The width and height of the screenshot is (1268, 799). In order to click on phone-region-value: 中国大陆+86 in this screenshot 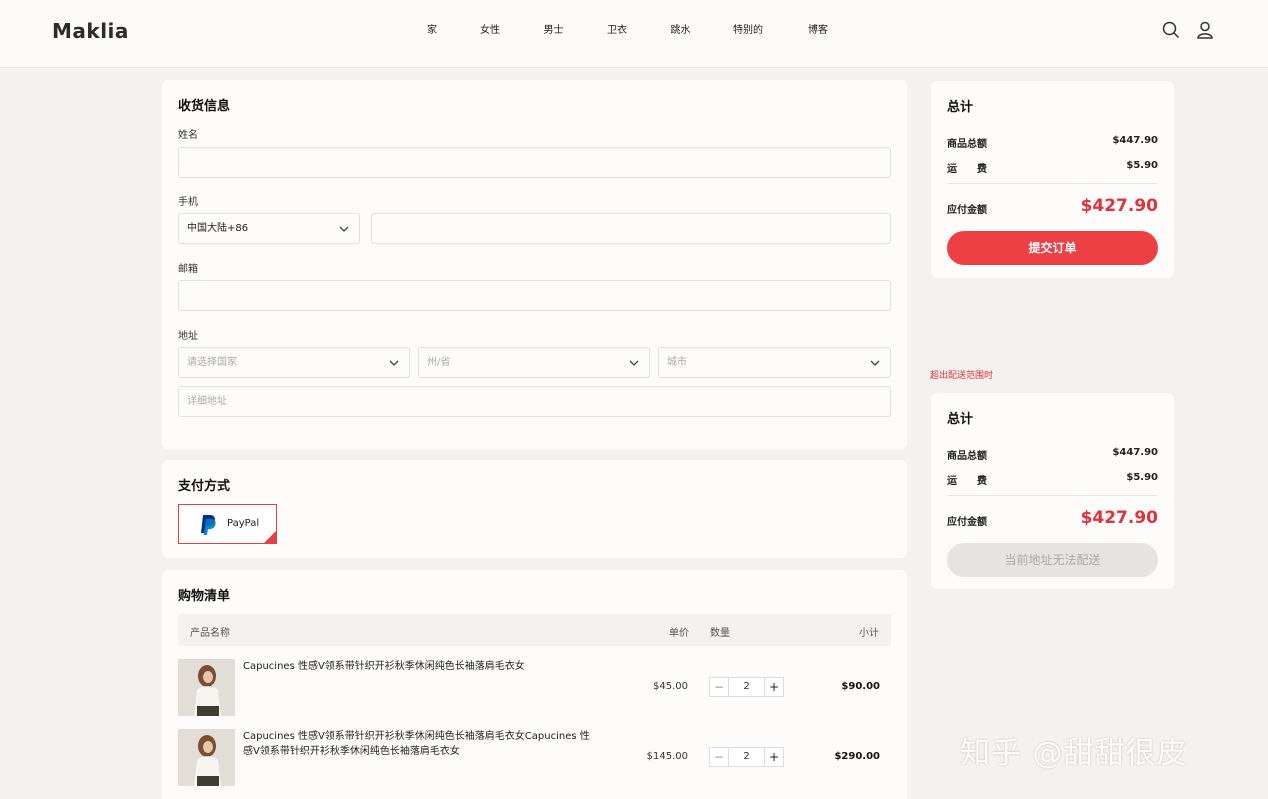, I will do `click(218, 228)`.